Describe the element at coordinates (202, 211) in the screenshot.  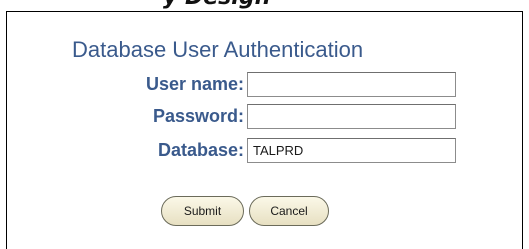
I see `submit-button: Submit` at that location.